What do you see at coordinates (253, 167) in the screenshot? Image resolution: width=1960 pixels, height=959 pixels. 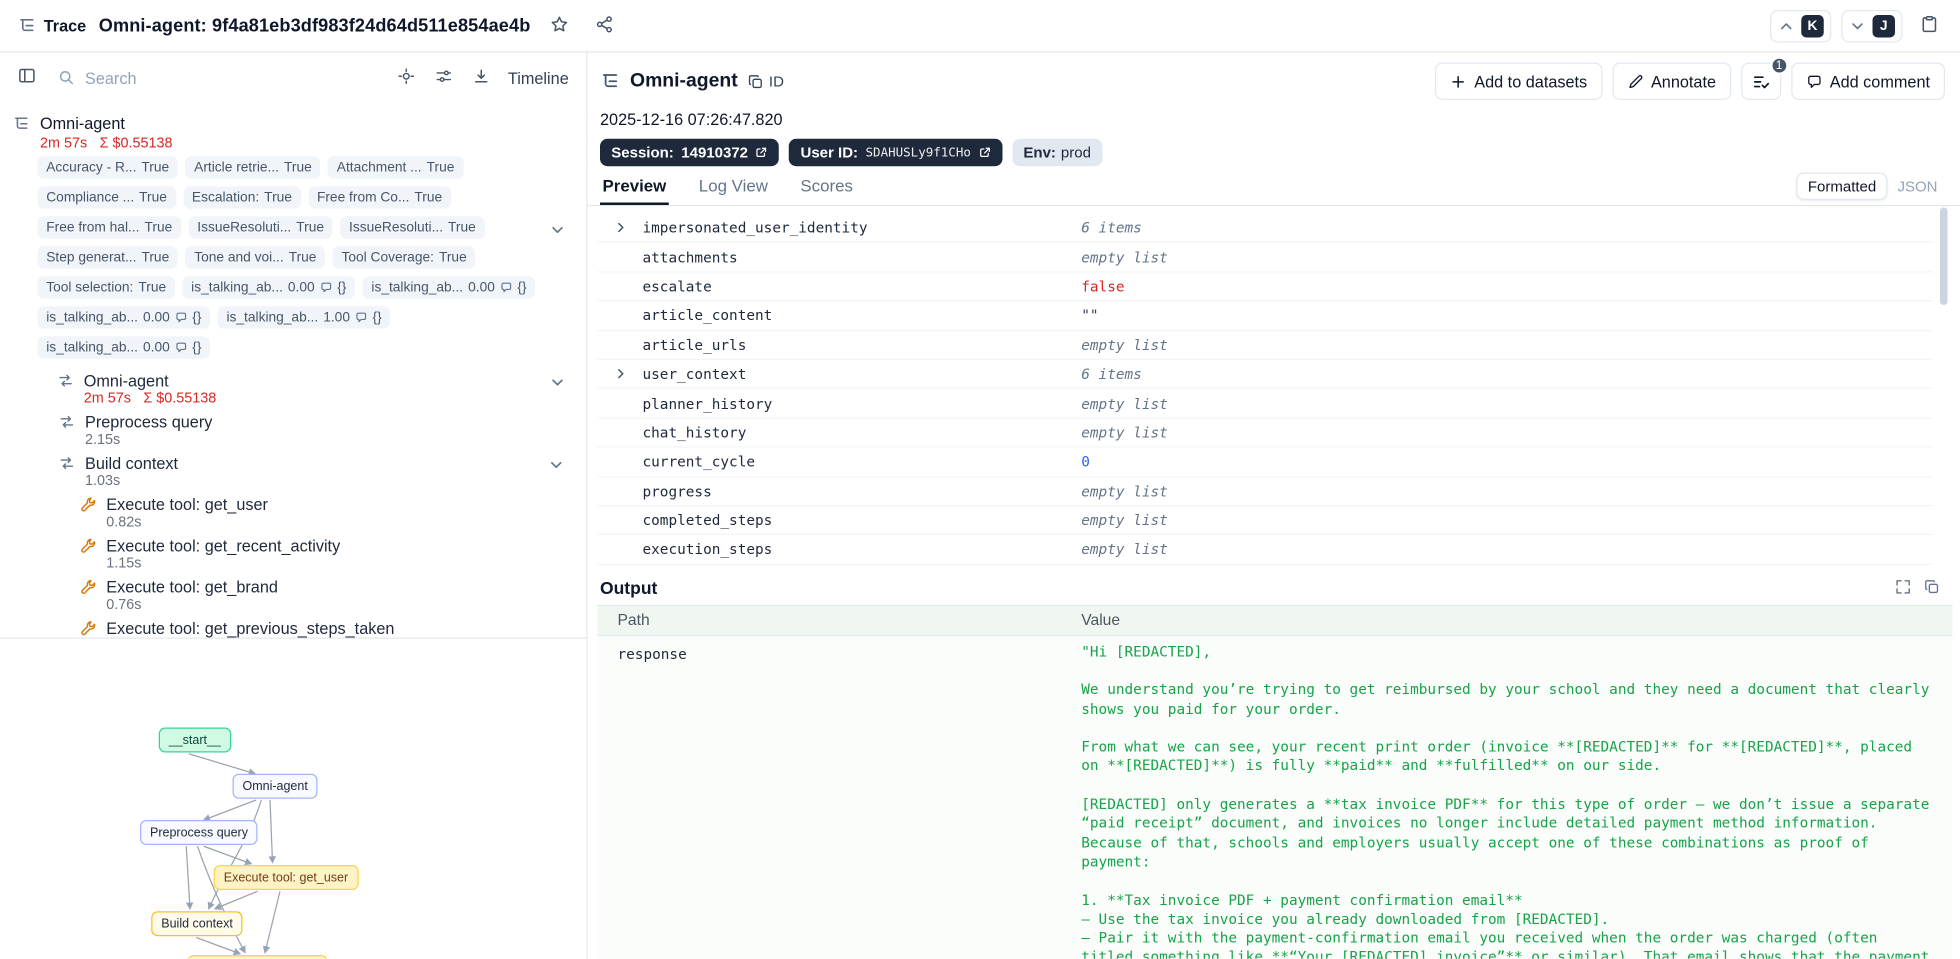 I see `eval-badge: Article retrie... True` at bounding box center [253, 167].